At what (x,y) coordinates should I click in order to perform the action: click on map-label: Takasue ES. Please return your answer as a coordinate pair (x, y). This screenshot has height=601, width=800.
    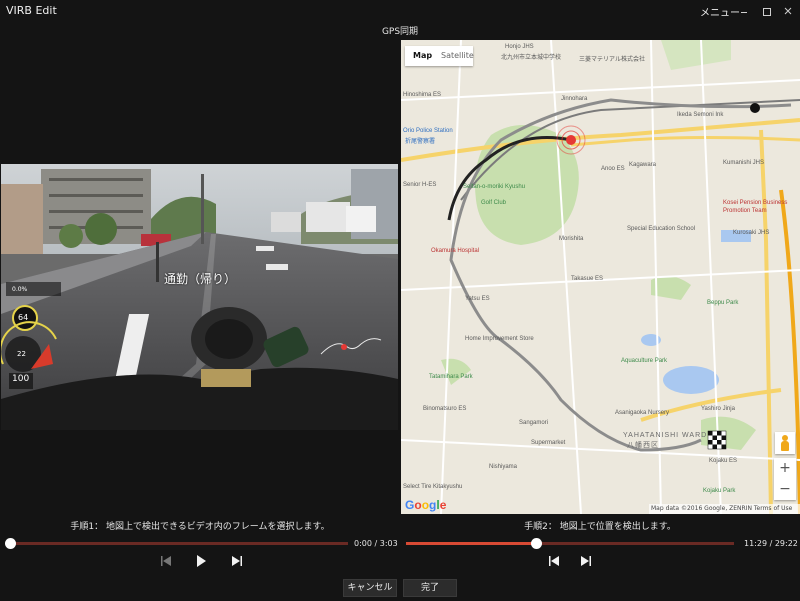
    Looking at the image, I should click on (587, 279).